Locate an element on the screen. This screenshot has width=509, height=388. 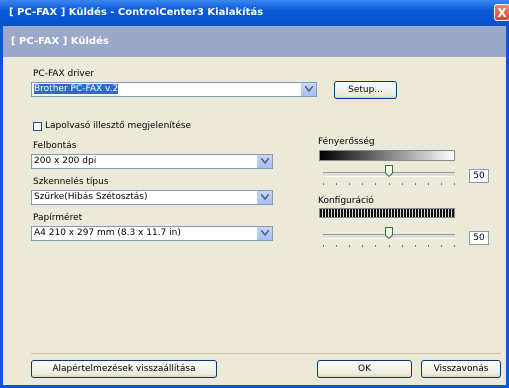
ok-button: OK is located at coordinates (364, 369).